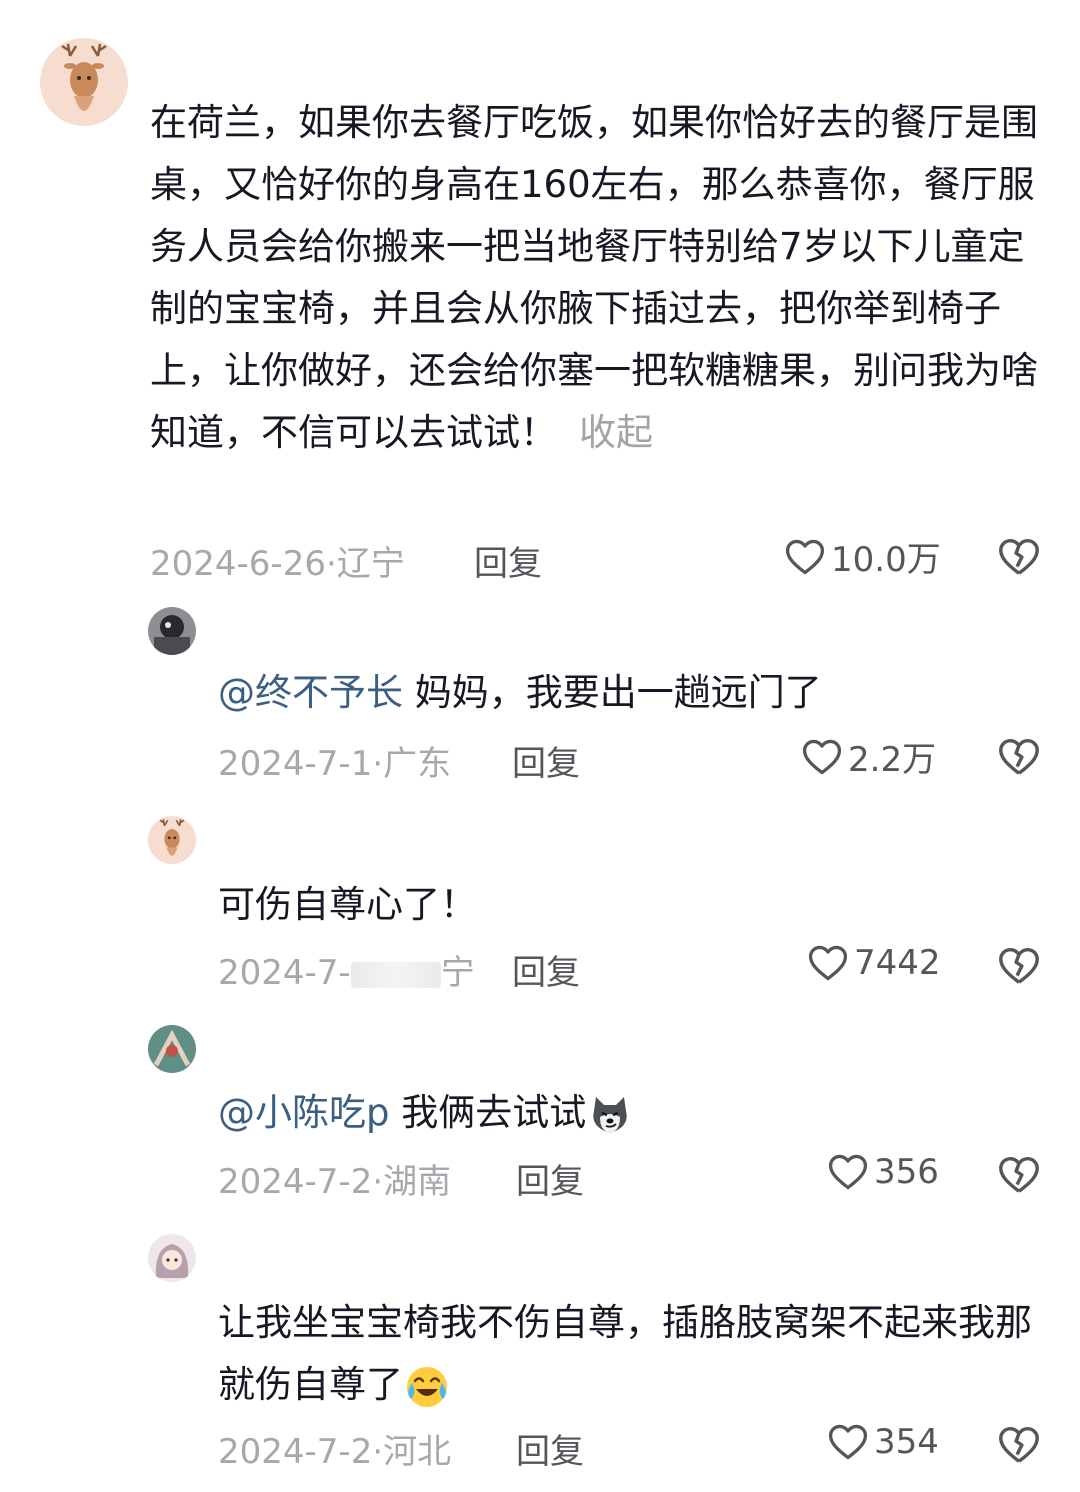  Describe the element at coordinates (427, 1386) in the screenshot. I see `crying-laughing-emoji` at that location.